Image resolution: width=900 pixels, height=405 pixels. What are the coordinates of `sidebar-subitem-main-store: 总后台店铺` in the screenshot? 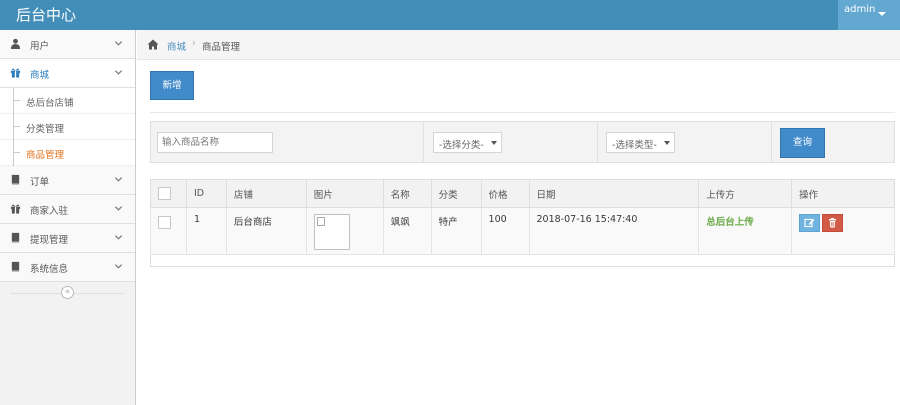 It's located at (67, 101).